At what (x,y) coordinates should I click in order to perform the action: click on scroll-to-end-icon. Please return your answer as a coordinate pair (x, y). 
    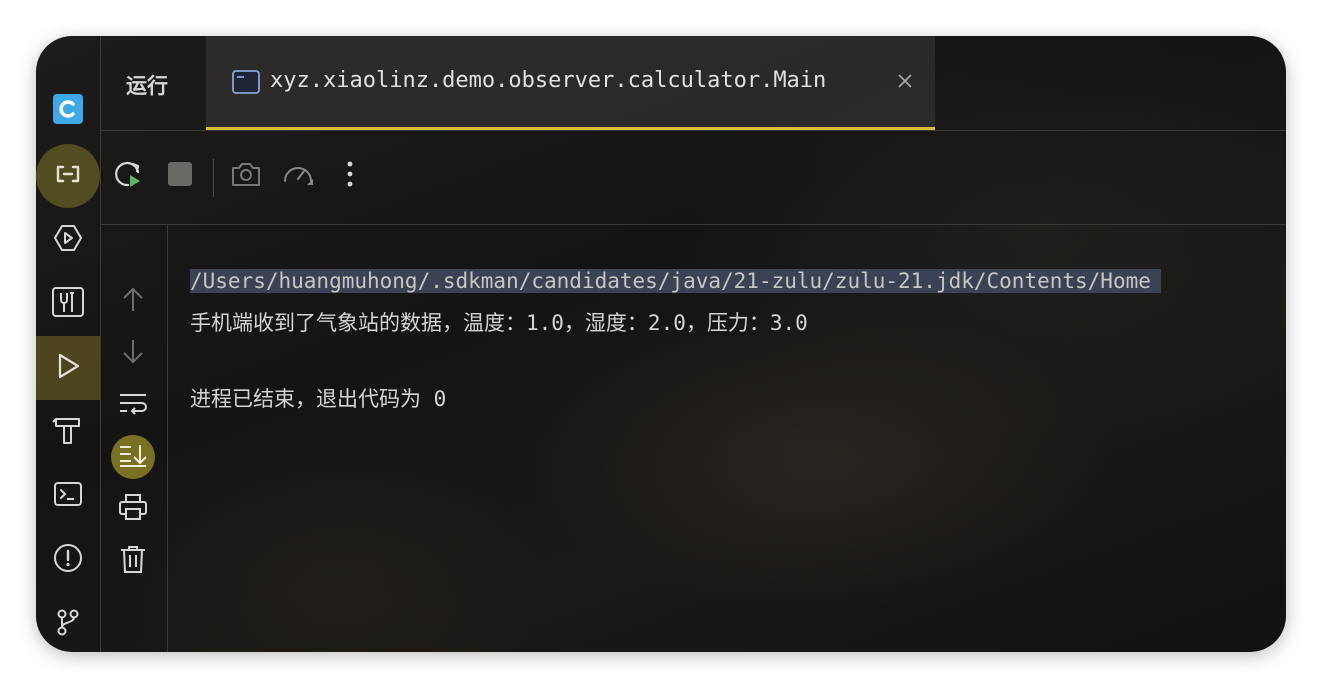
    Looking at the image, I should click on (133, 457).